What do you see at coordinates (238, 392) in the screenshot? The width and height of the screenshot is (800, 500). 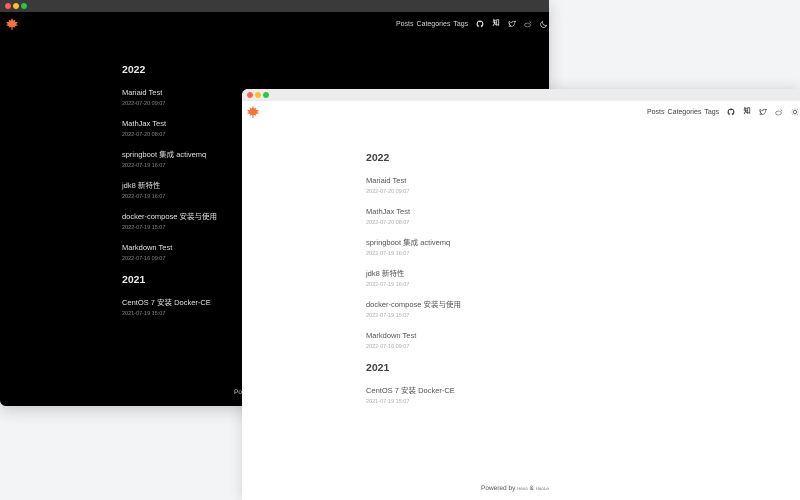 I see `footer-text: Po` at bounding box center [238, 392].